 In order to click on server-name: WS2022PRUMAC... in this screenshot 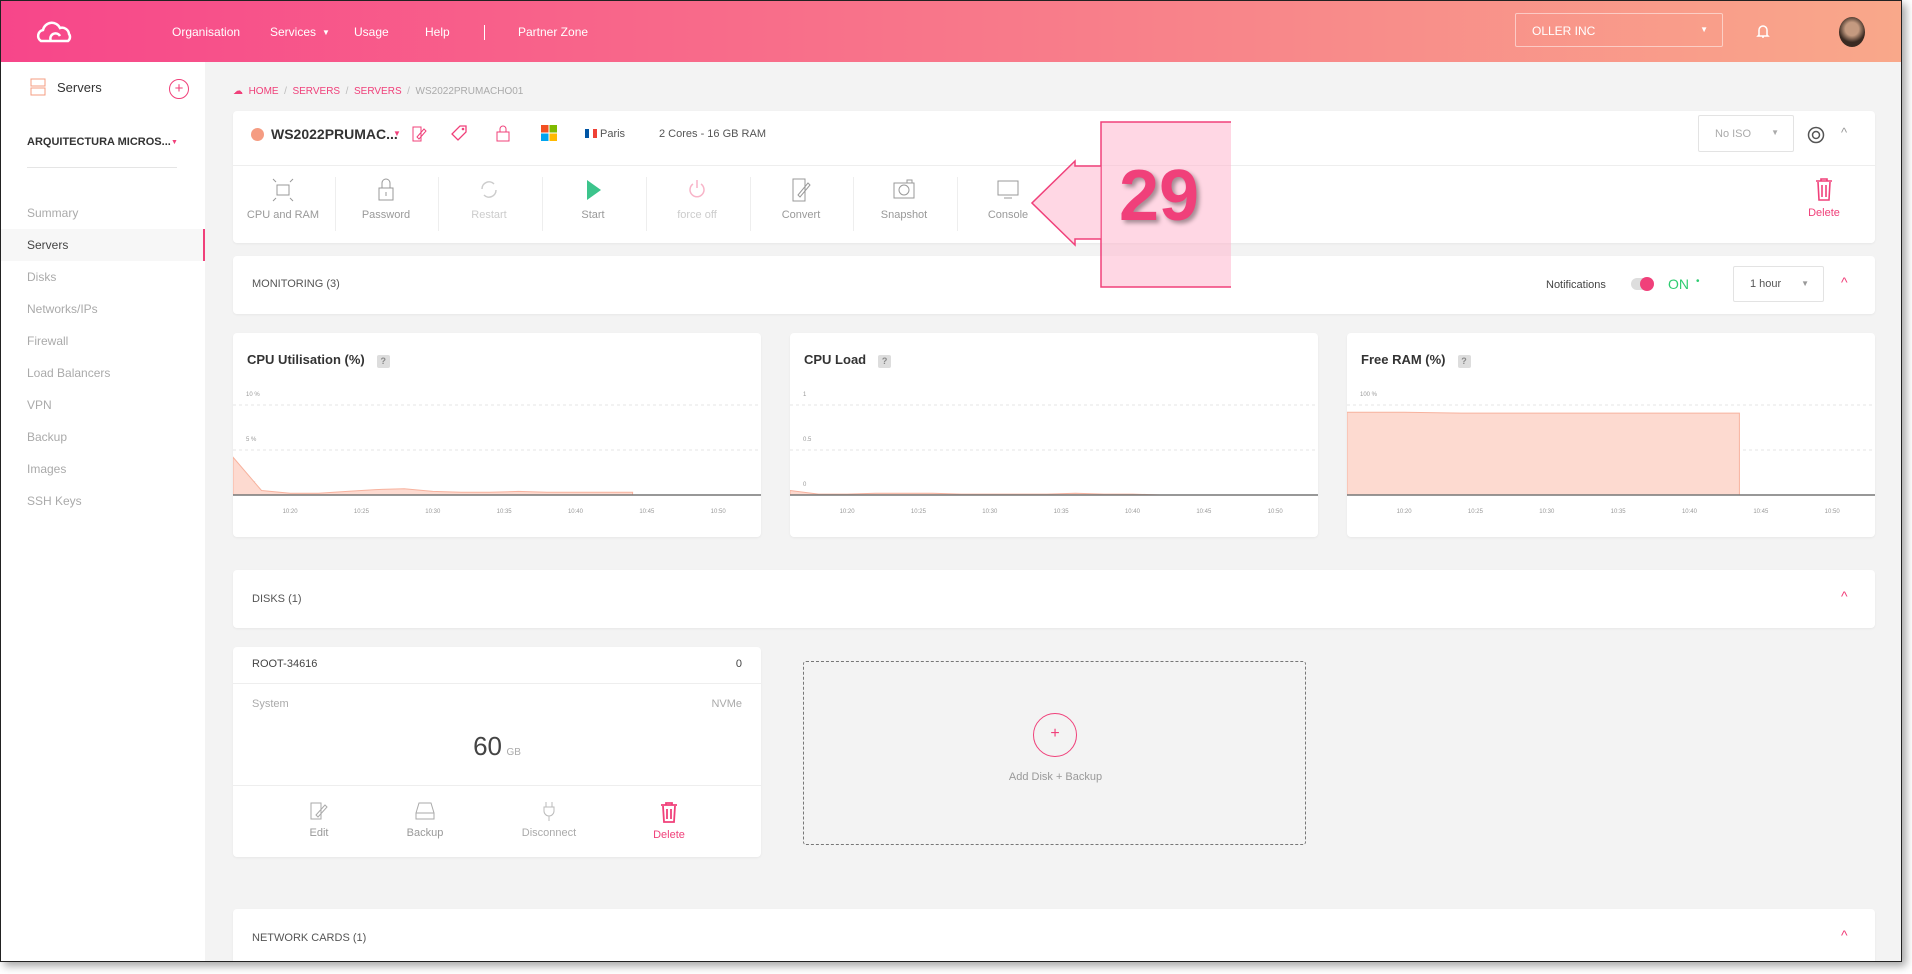, I will do `click(334, 134)`.